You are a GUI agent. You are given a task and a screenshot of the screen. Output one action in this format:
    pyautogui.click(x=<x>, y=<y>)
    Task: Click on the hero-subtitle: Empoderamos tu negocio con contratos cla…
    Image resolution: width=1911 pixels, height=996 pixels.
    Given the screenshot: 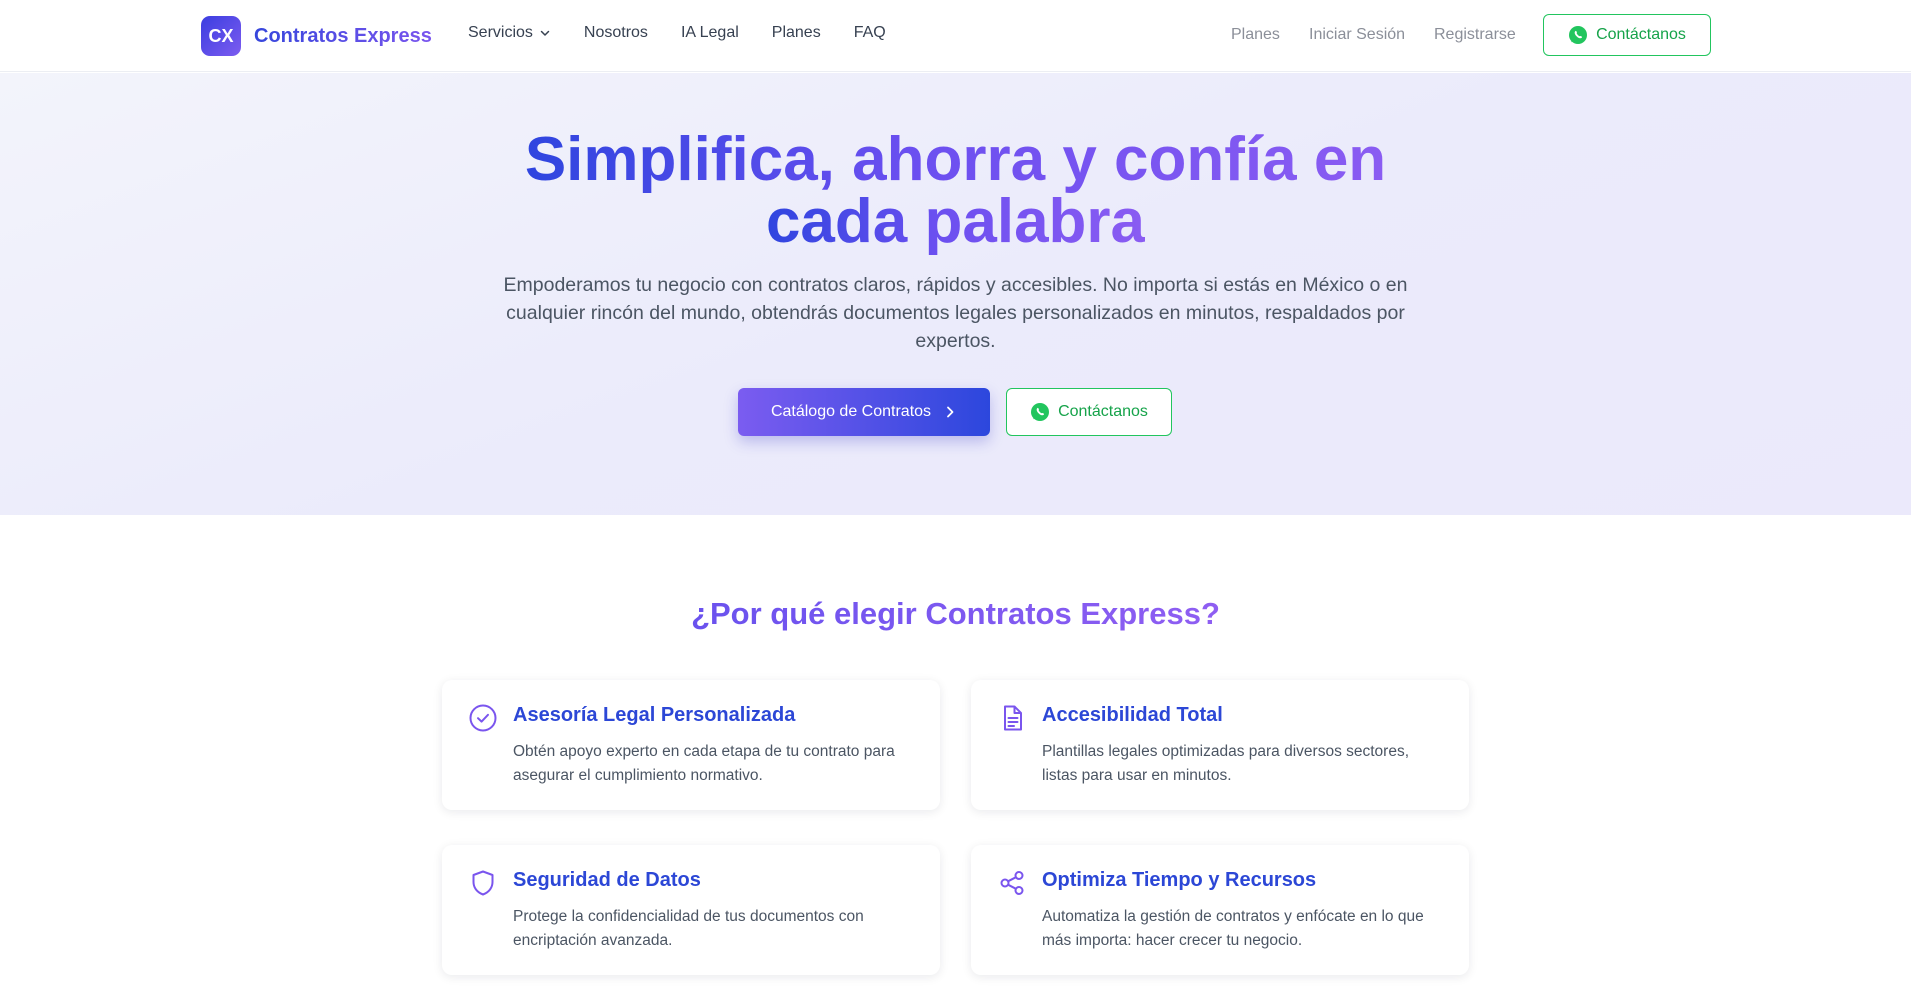 What is the action you would take?
    pyautogui.click(x=955, y=313)
    